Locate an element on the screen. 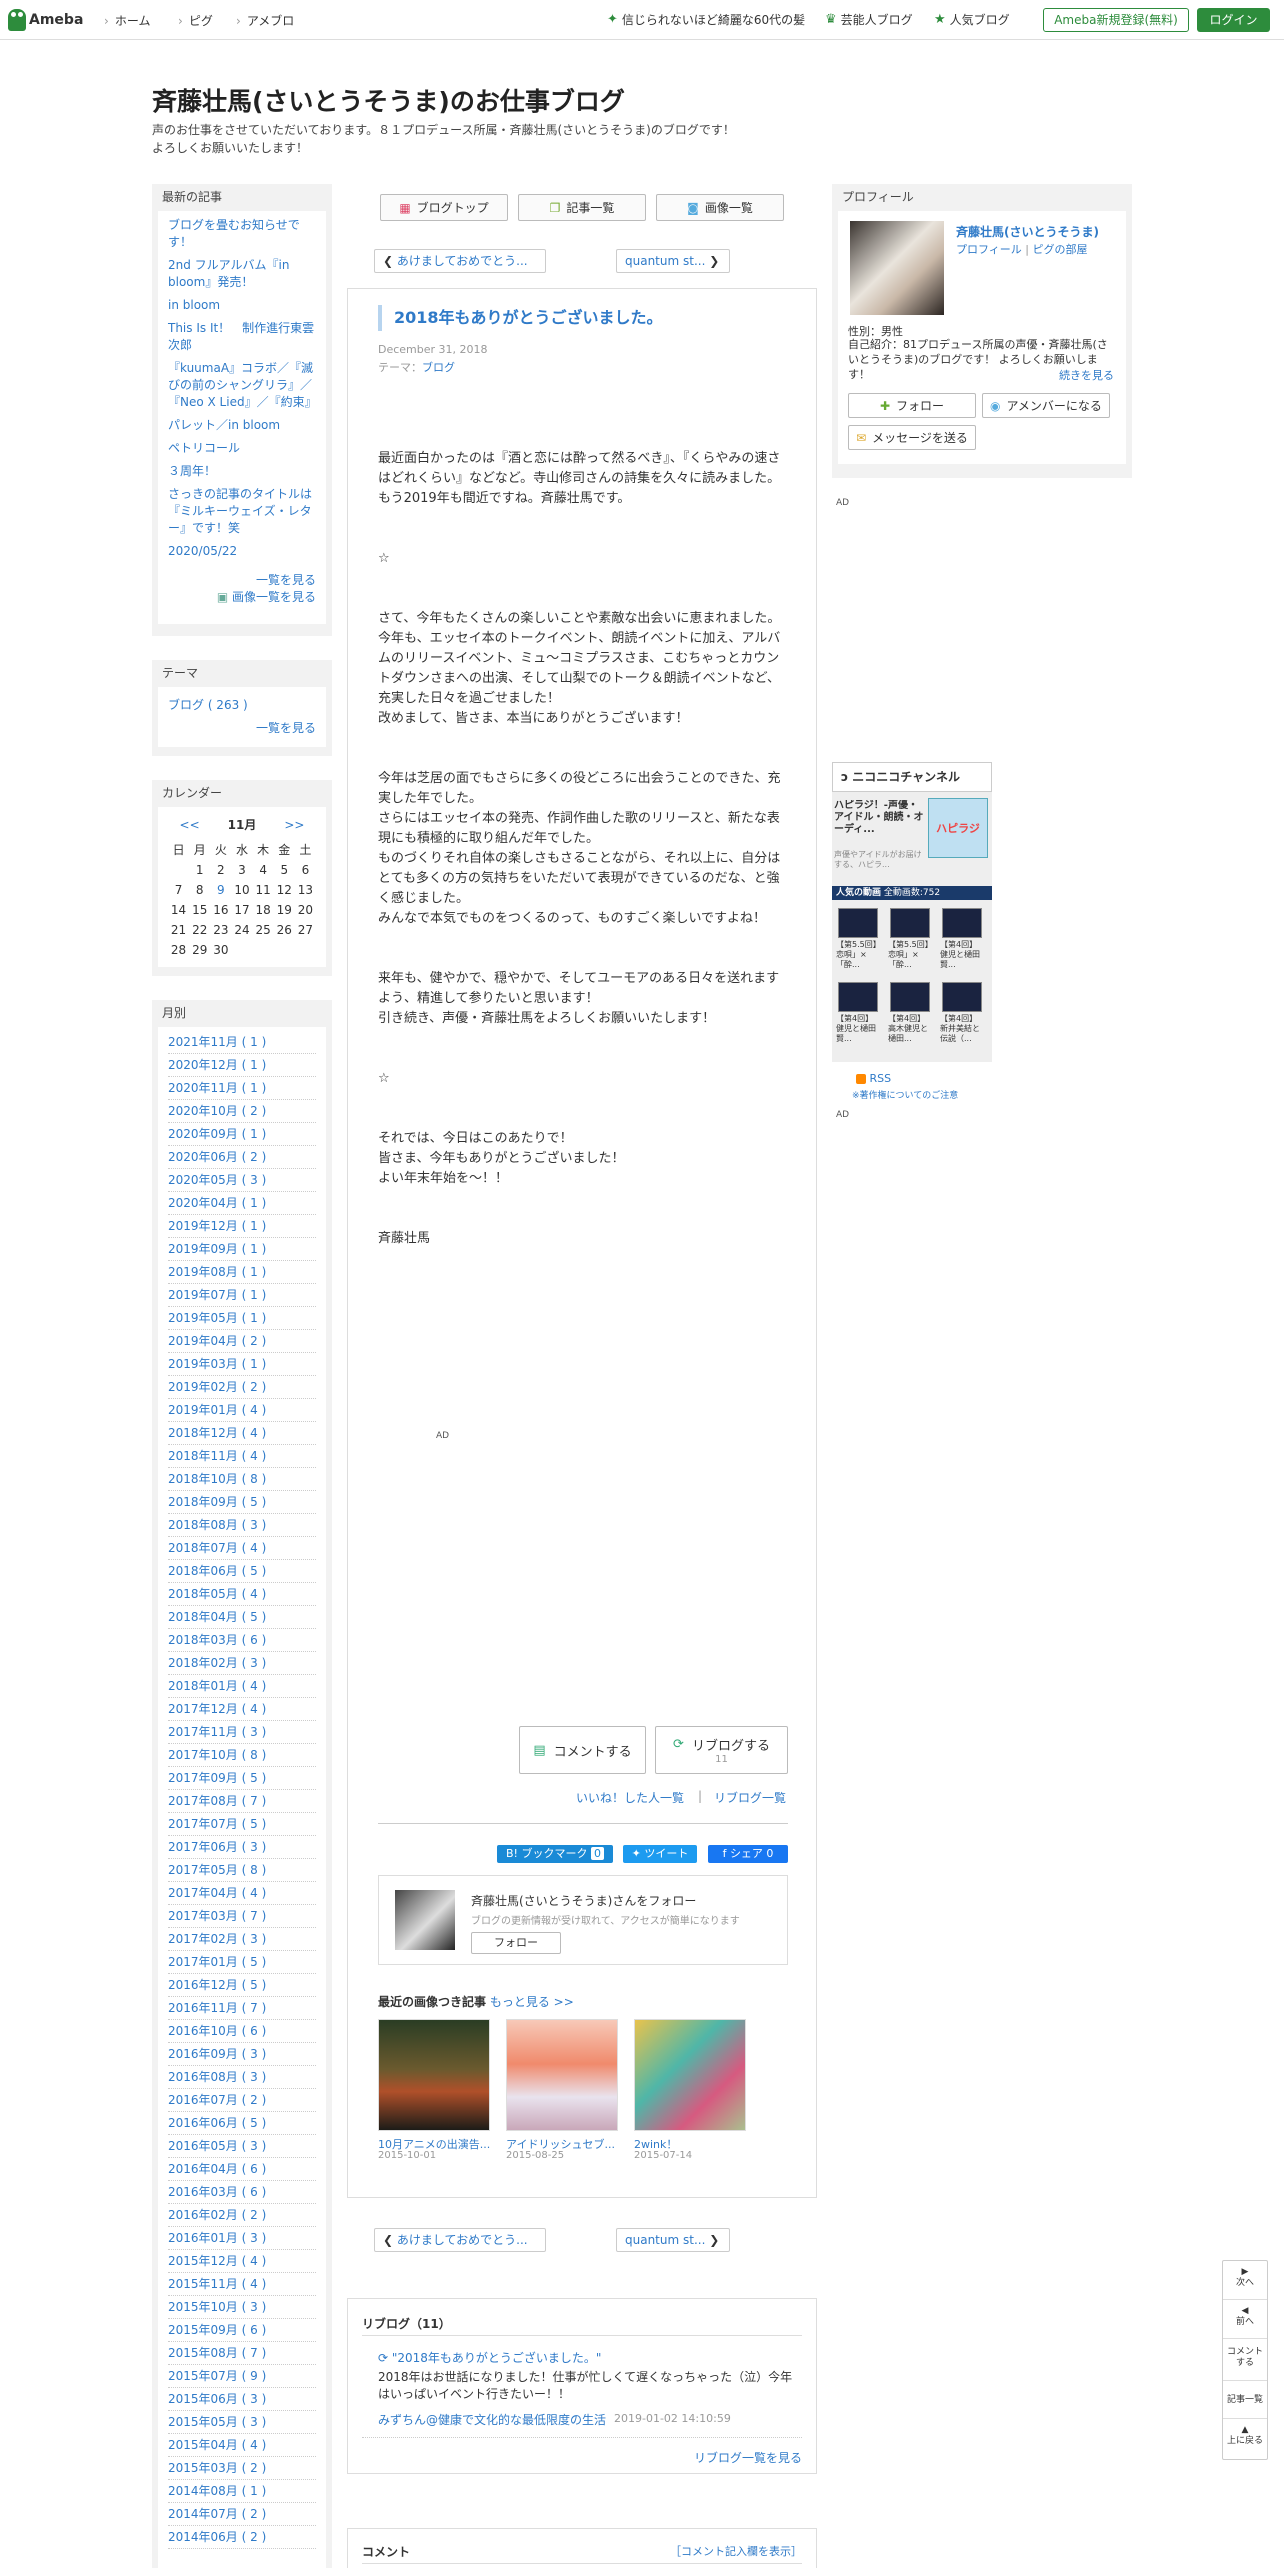 This screenshot has width=1284, height=2568. month-archive-link: 2020年12月 ( 1 ) is located at coordinates (242, 1065).